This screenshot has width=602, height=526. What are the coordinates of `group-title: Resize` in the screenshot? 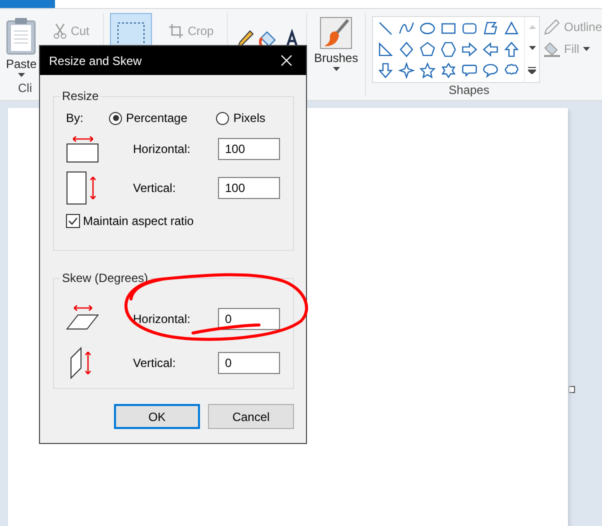 It's located at (80, 96).